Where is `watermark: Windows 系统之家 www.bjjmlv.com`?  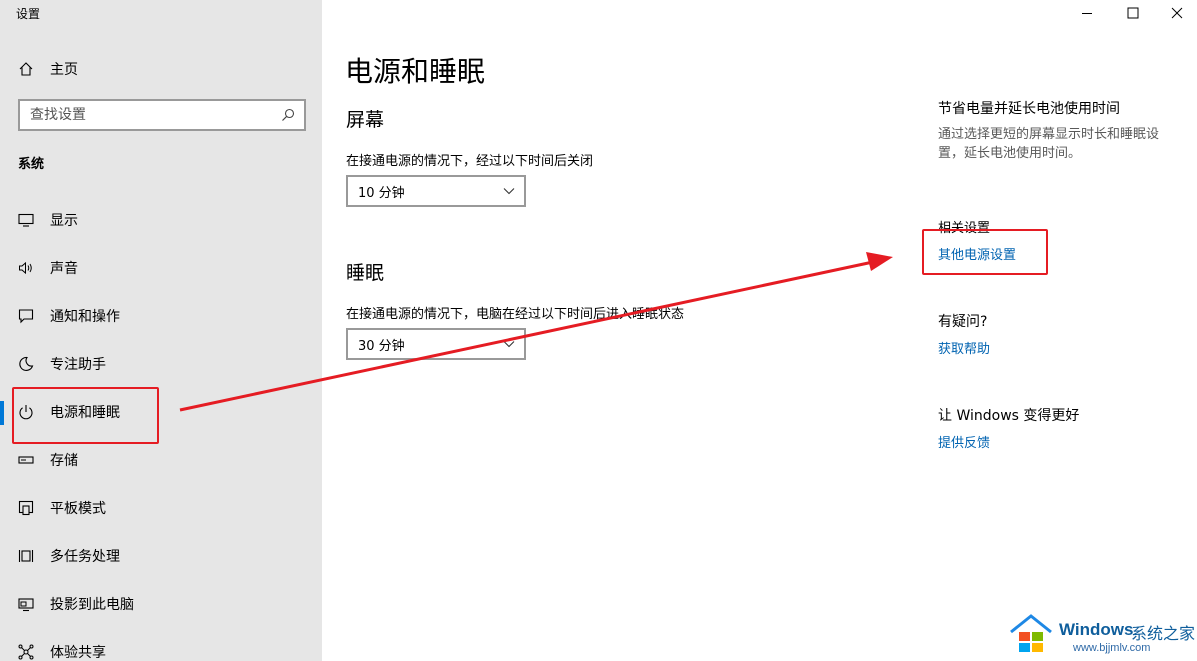 watermark: Windows 系统之家 www.bjjmlv.com is located at coordinates (1101, 634).